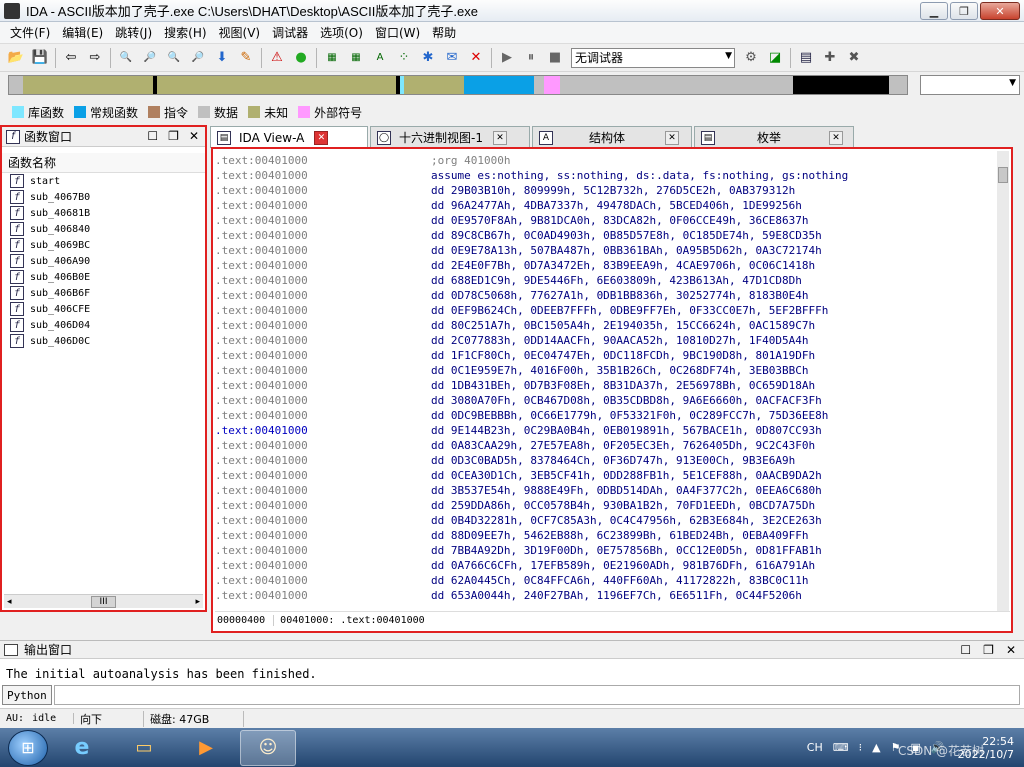 The width and height of the screenshot is (1024, 767). What do you see at coordinates (841, 747) in the screenshot?
I see `keyboard-icon: ⌨` at bounding box center [841, 747].